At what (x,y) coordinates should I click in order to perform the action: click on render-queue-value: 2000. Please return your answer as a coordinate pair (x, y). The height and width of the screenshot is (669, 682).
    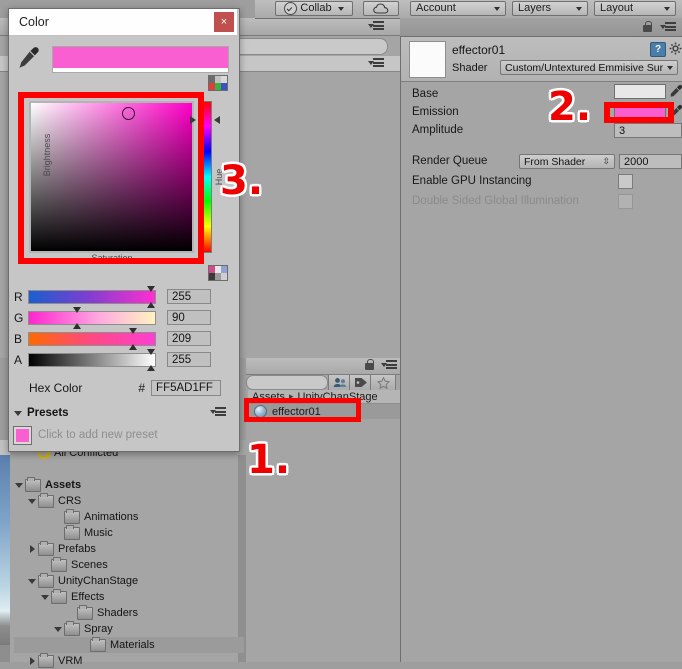
    Looking at the image, I should click on (650, 161).